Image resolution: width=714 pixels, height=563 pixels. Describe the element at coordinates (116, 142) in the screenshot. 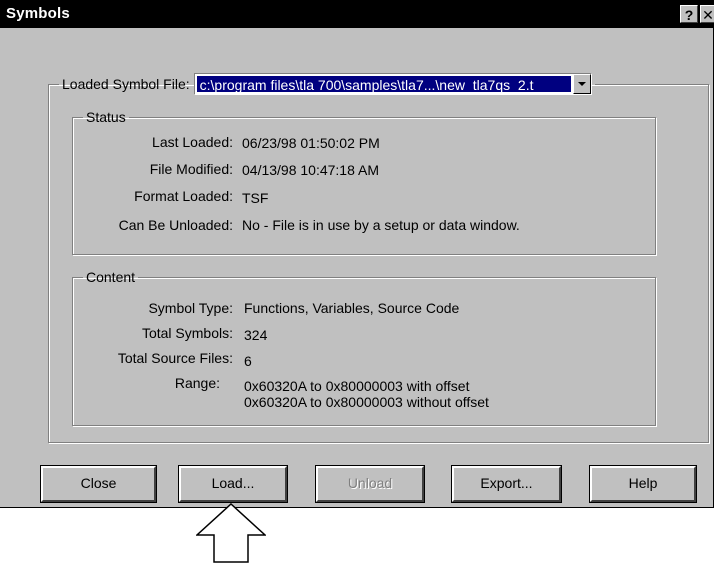

I see `last-loaded-row: Last Loaded:` at that location.